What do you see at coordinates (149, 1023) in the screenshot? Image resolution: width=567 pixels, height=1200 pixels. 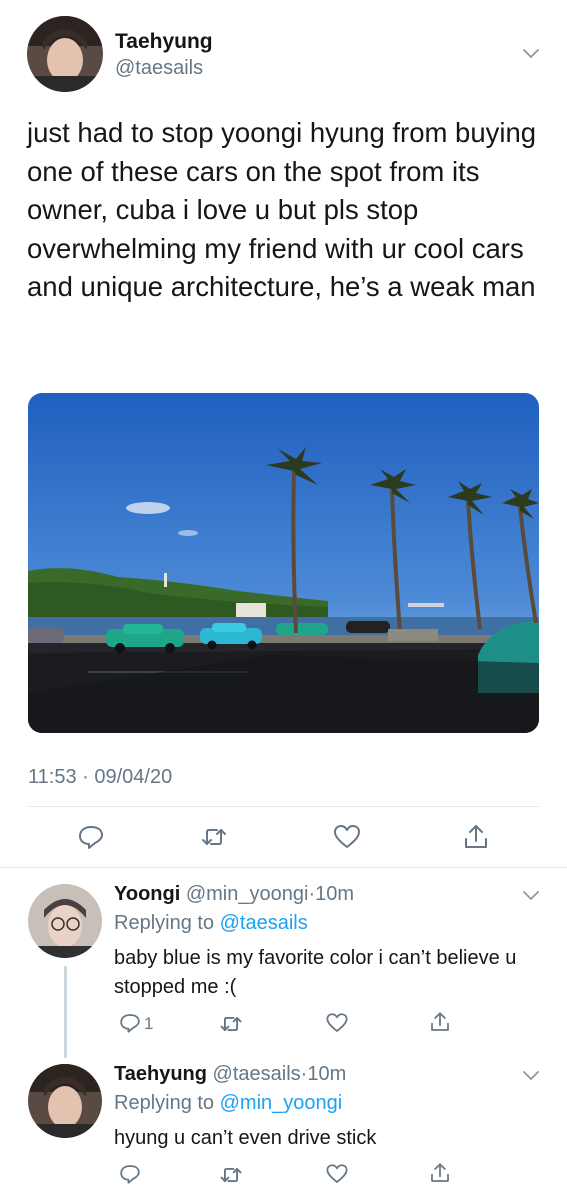 I see `reply-count: 1` at bounding box center [149, 1023].